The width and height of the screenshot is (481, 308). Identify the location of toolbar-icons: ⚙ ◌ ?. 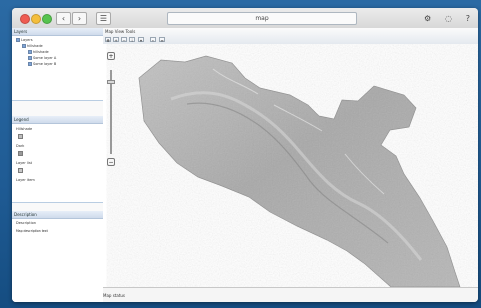
(447, 18).